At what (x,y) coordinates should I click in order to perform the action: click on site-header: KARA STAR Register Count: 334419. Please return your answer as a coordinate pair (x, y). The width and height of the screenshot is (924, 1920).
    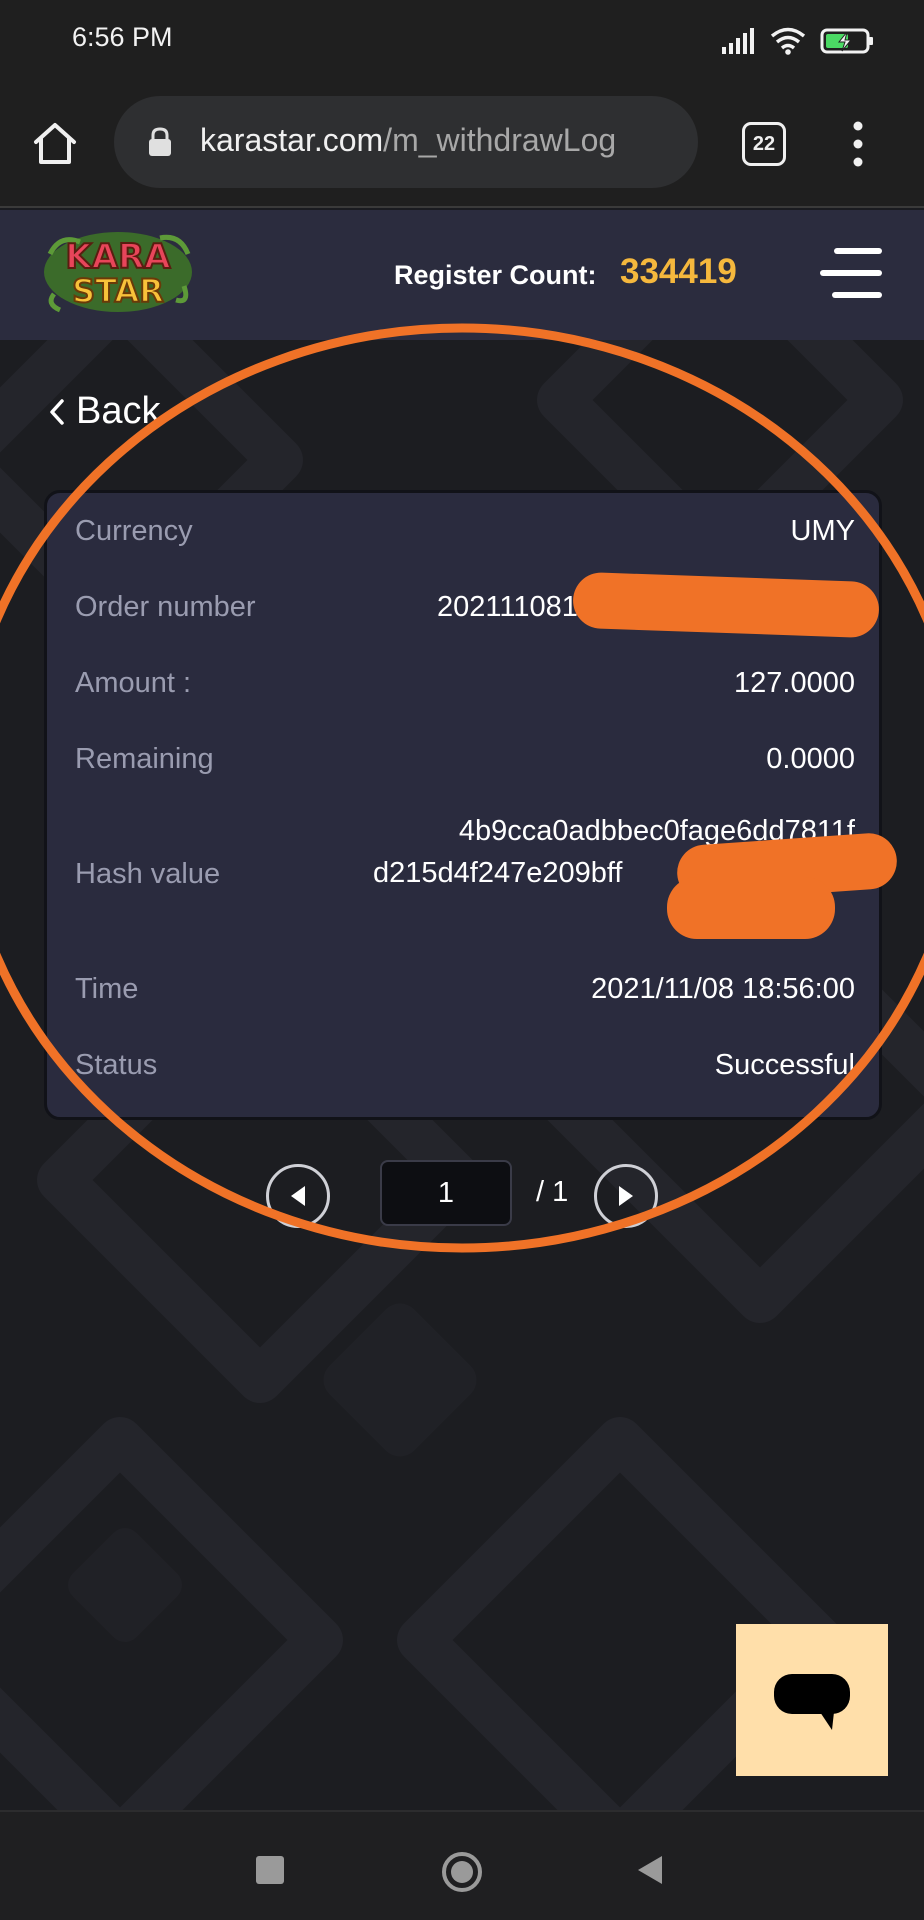
    Looking at the image, I should click on (462, 275).